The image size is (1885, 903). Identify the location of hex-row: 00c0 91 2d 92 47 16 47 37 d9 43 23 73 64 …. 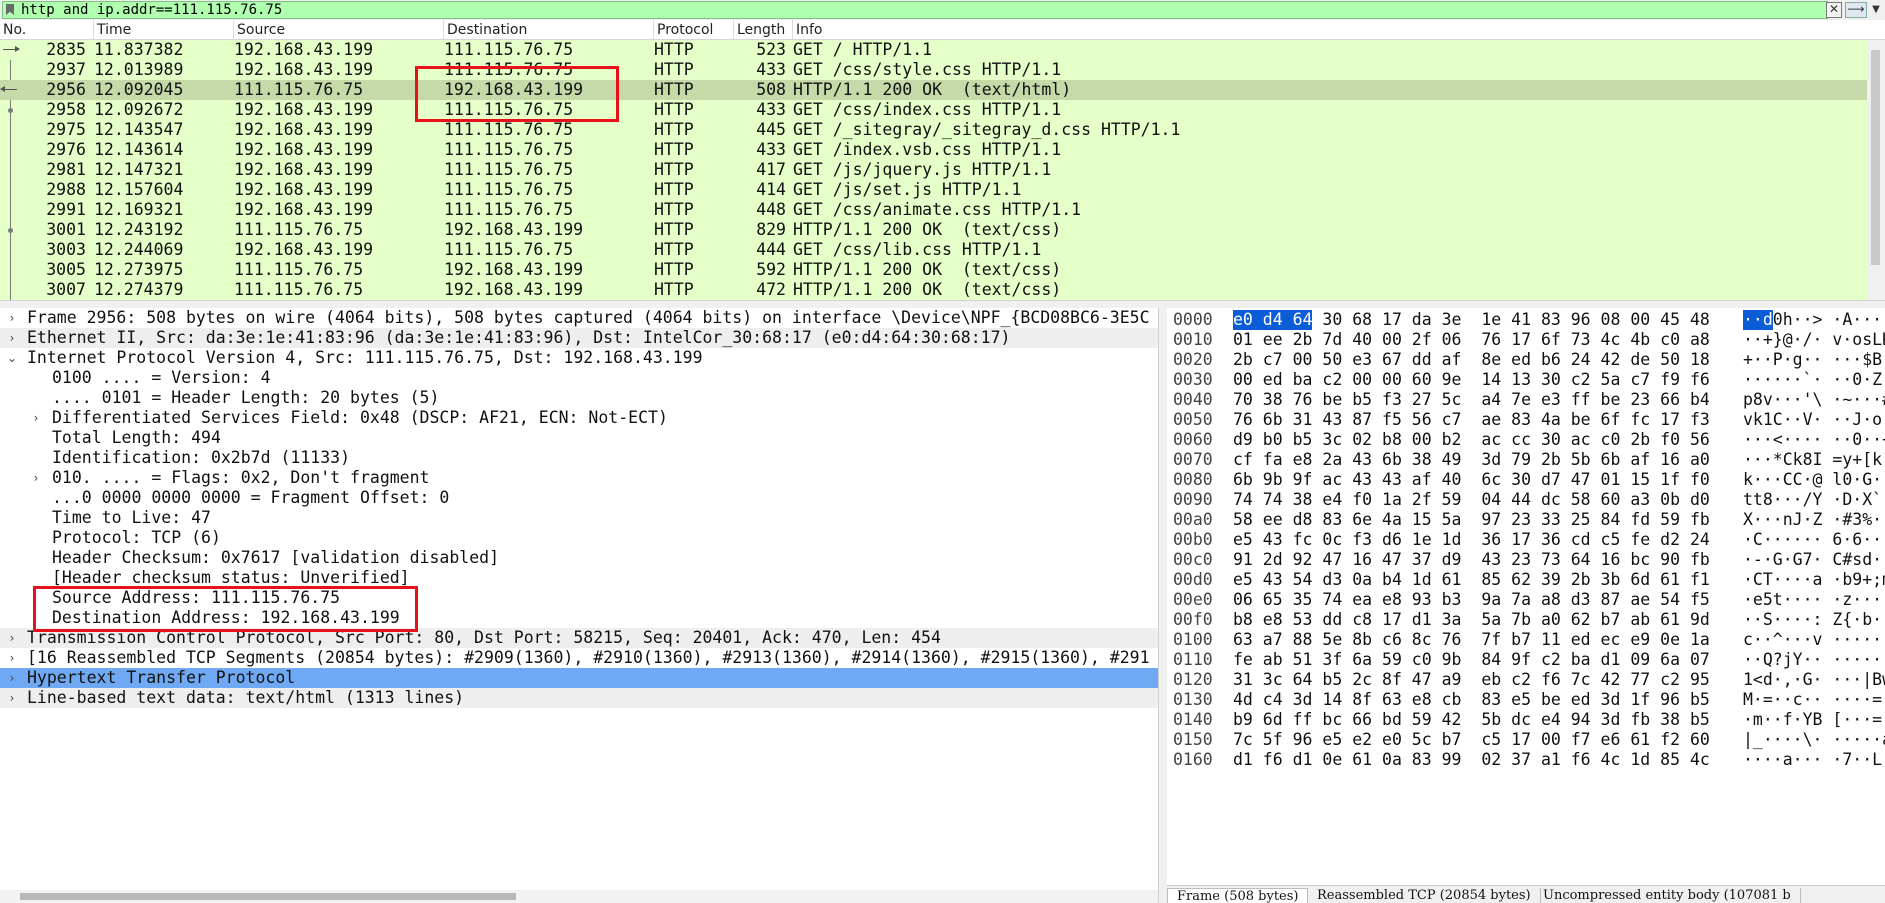
(1526, 560).